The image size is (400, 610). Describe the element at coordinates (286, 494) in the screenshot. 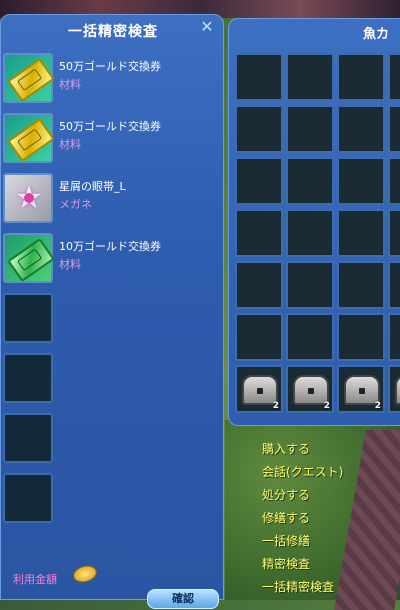

I see `npc-menu-item: 処分する` at that location.